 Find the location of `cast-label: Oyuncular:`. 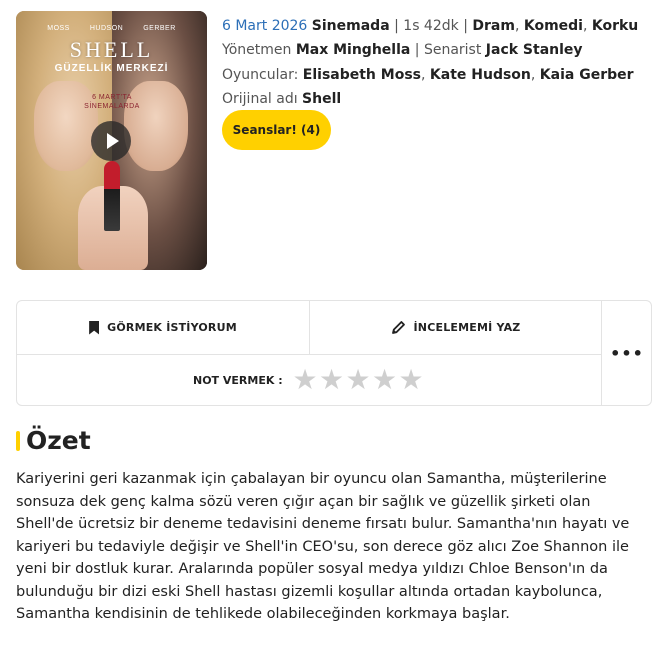

cast-label: Oyuncular: is located at coordinates (260, 75).